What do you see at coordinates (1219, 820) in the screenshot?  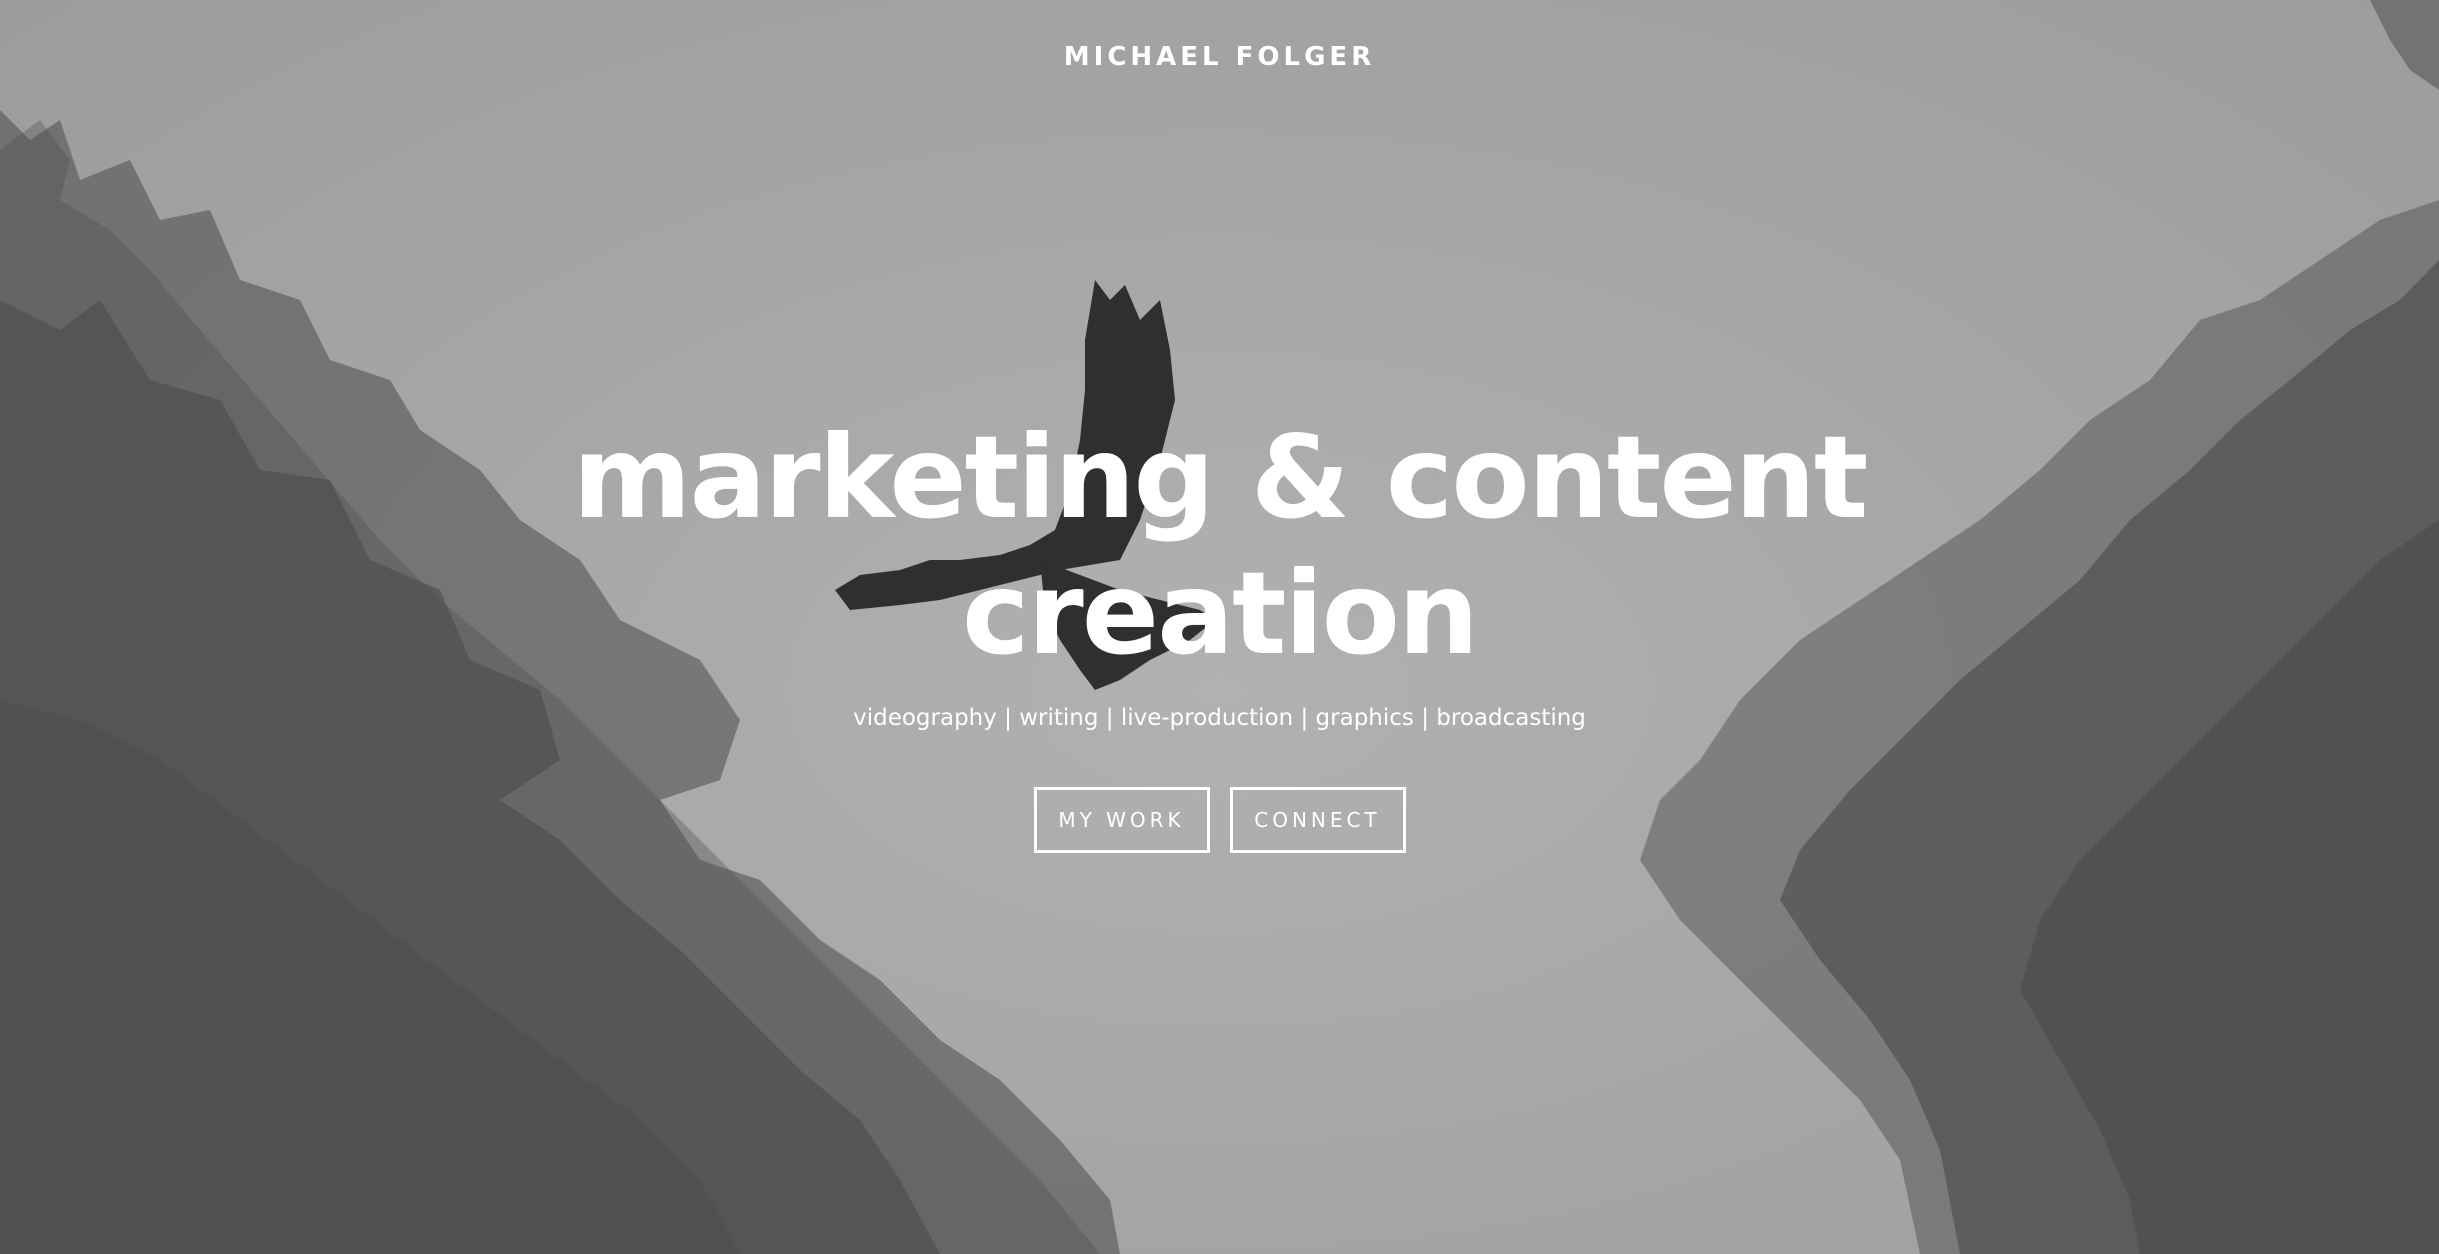 I see `hero-buttons: MY WORK CONNECT` at bounding box center [1219, 820].